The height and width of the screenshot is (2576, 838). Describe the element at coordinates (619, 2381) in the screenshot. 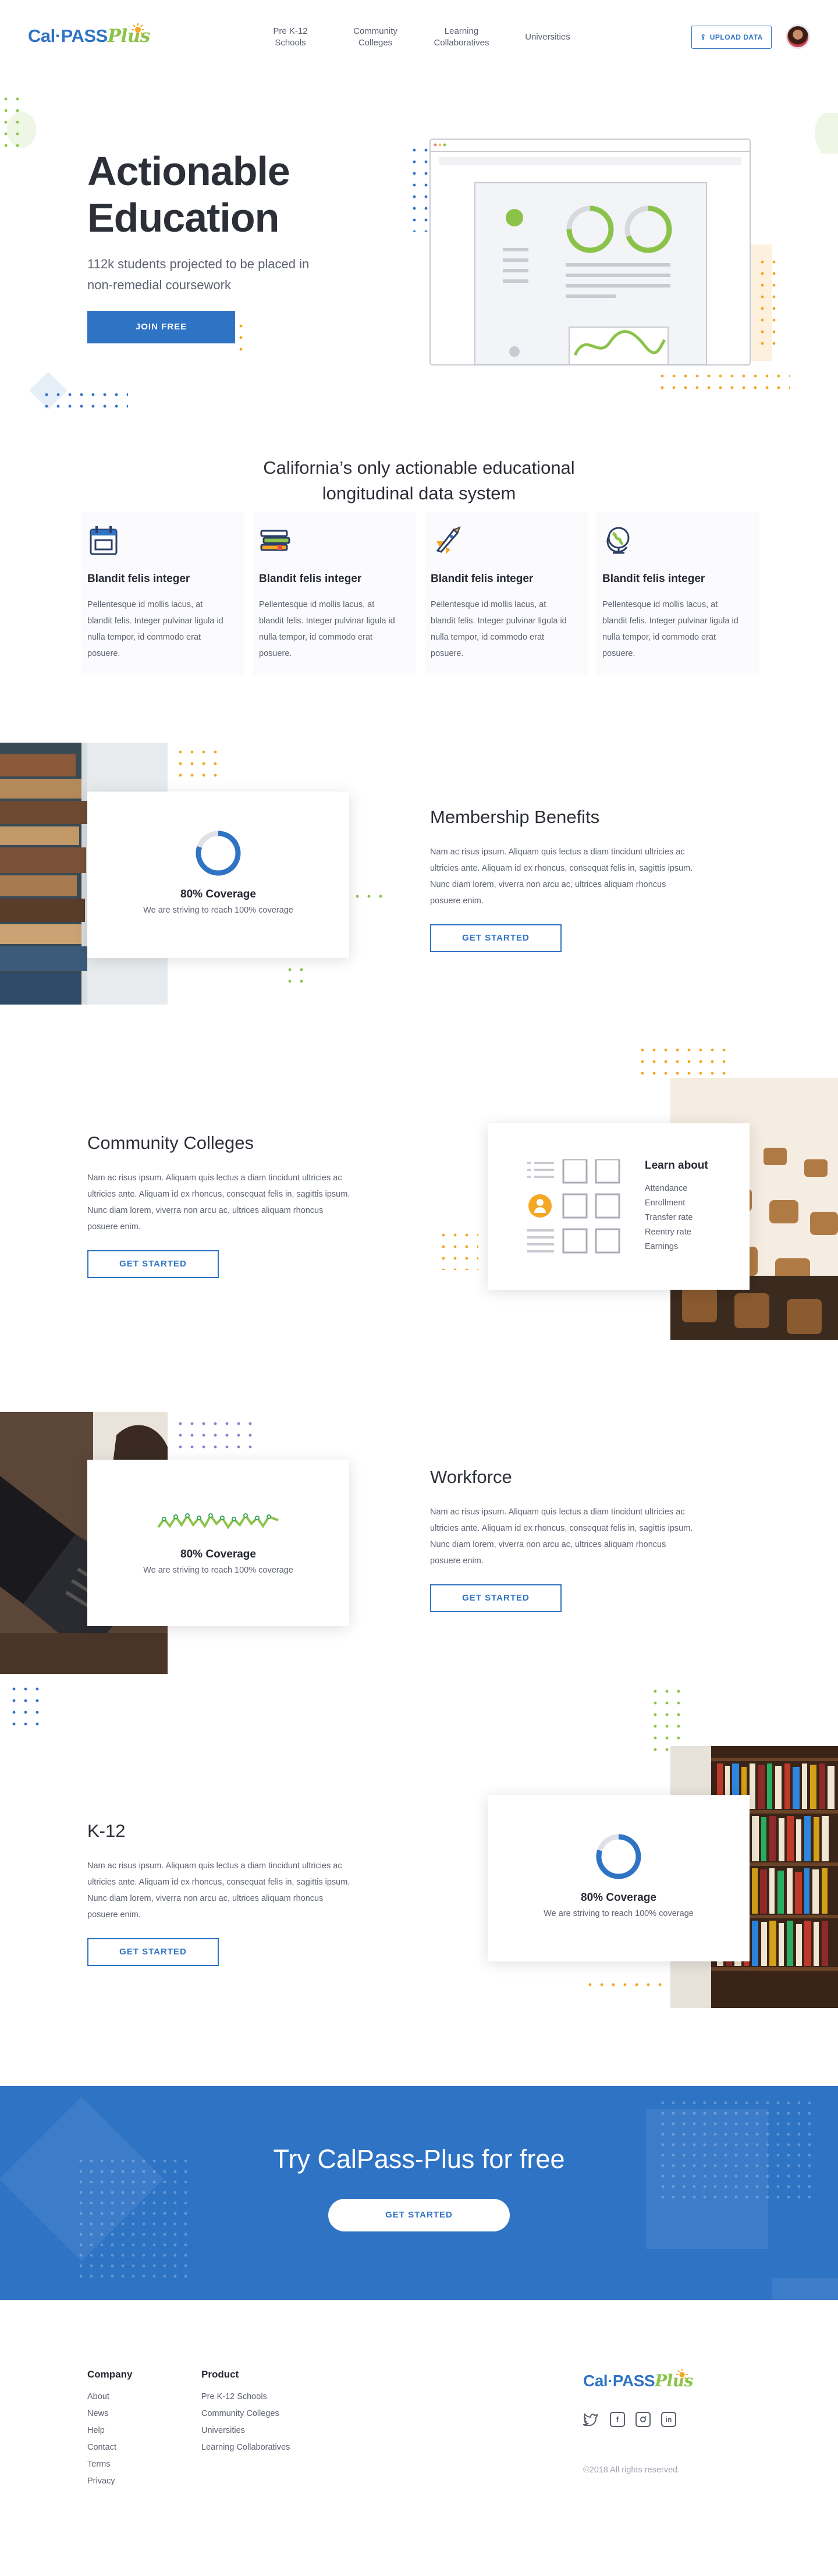

I see `logo-cal-text: Cal·PASS` at that location.